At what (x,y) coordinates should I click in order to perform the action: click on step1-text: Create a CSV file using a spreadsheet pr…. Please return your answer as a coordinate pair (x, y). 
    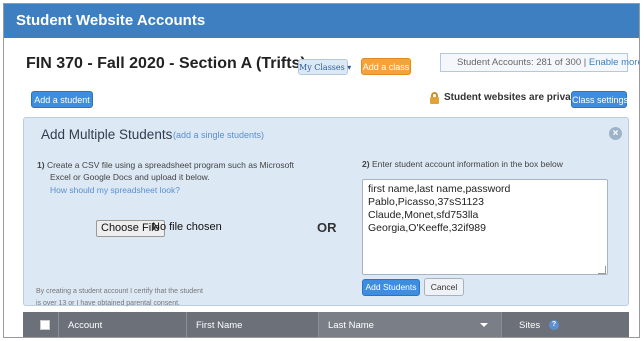
    Looking at the image, I should click on (170, 165).